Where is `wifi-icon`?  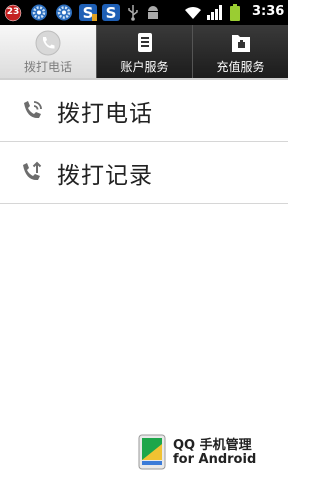 wifi-icon is located at coordinates (193, 12).